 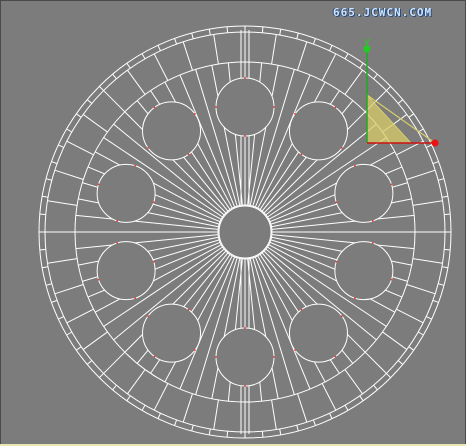 What do you see at coordinates (435, 143) in the screenshot?
I see `x-axis-end-icon` at bounding box center [435, 143].